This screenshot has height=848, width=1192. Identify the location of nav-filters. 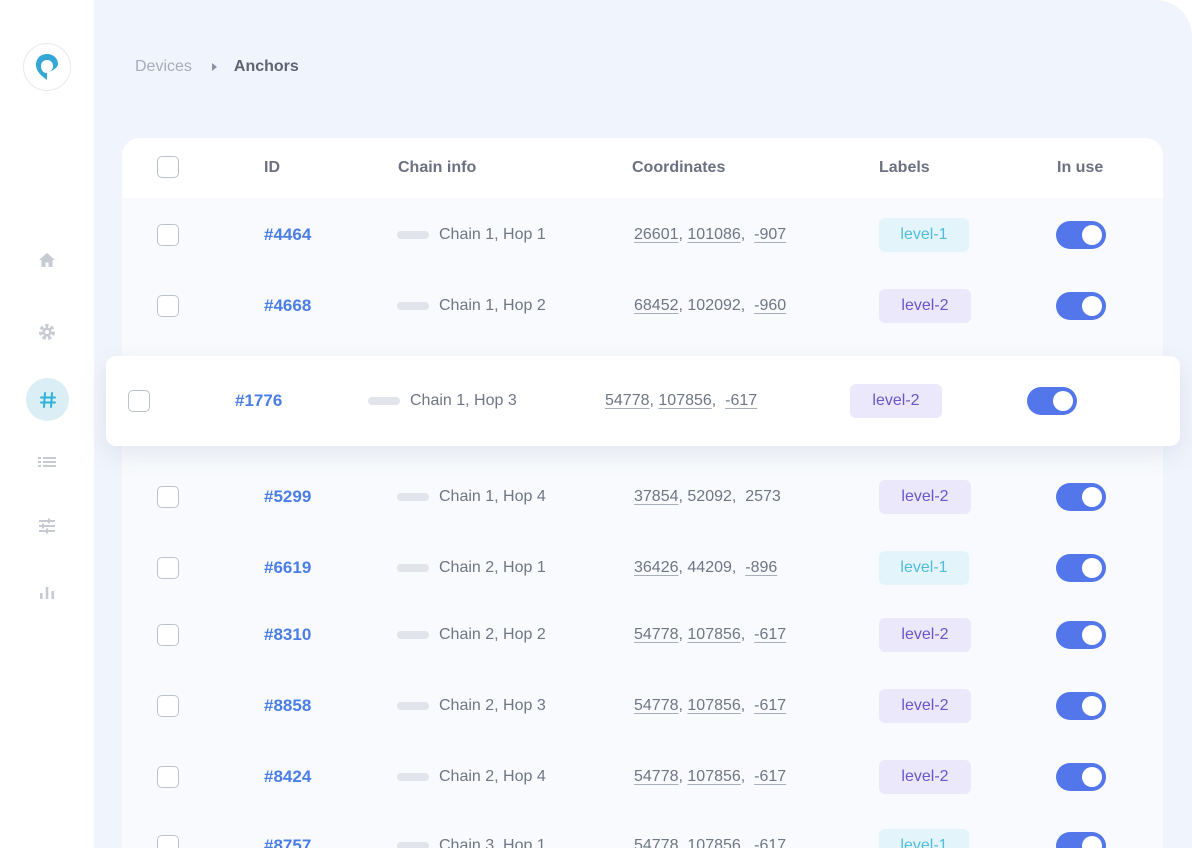
(47, 526).